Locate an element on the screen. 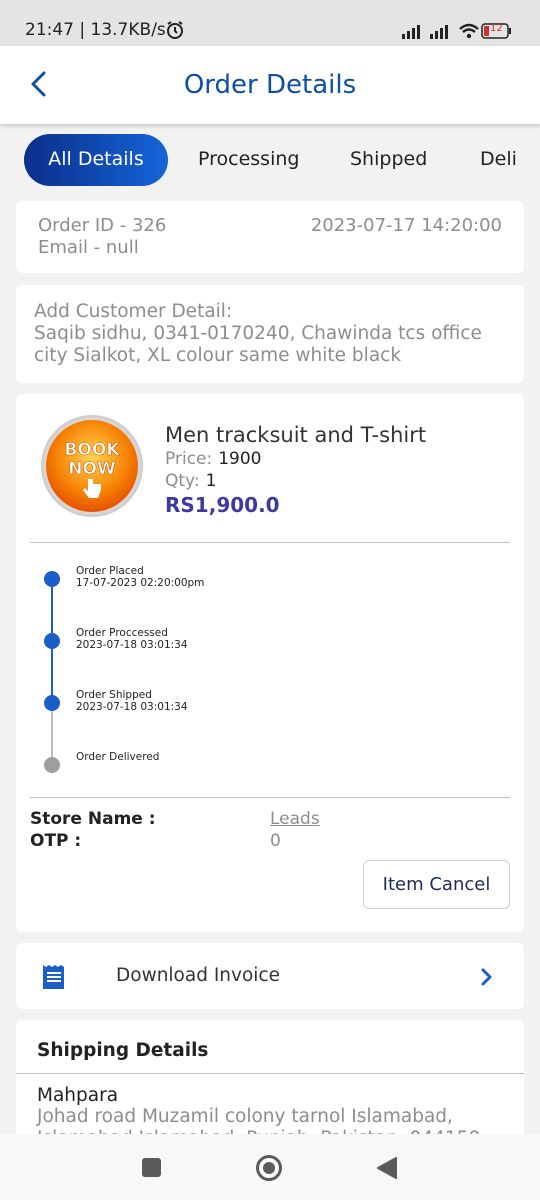 The width and height of the screenshot is (540, 1200). item-cancel-button: Item Cancel is located at coordinates (436, 884).